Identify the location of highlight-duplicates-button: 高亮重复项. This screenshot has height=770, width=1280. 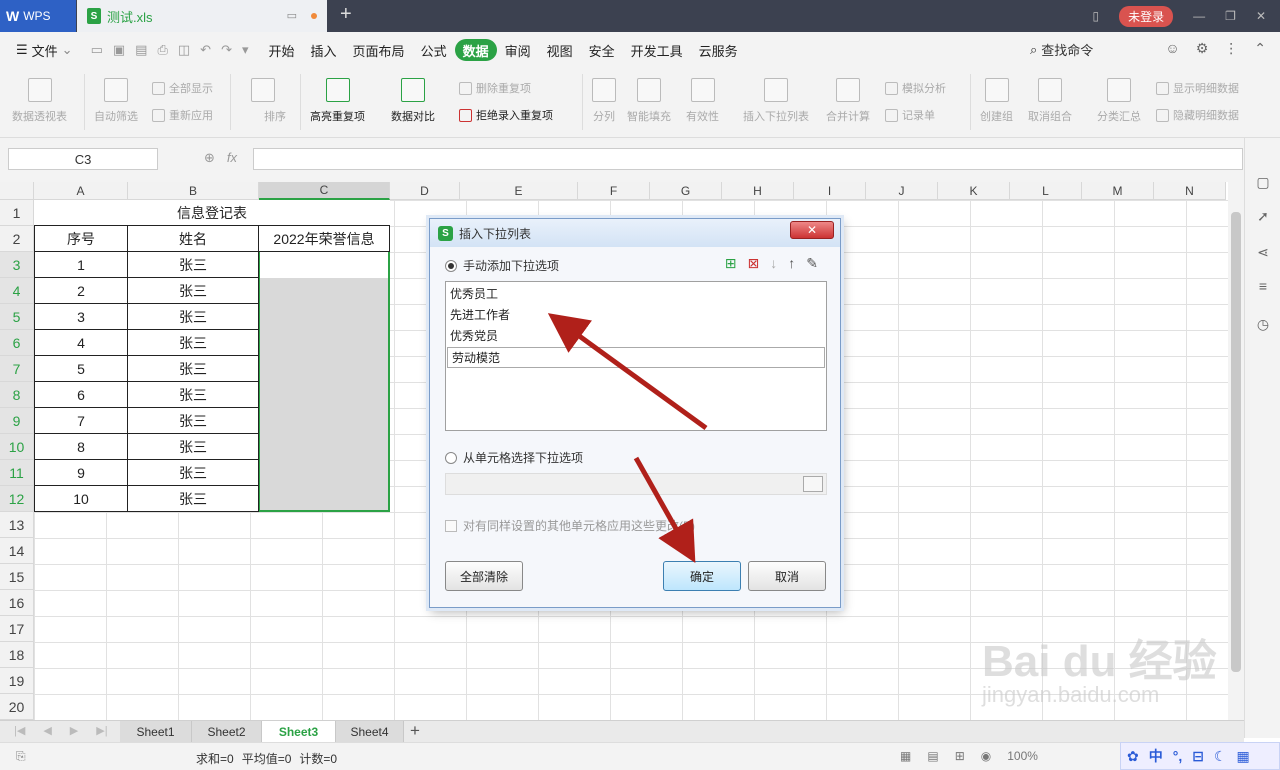
(337, 96).